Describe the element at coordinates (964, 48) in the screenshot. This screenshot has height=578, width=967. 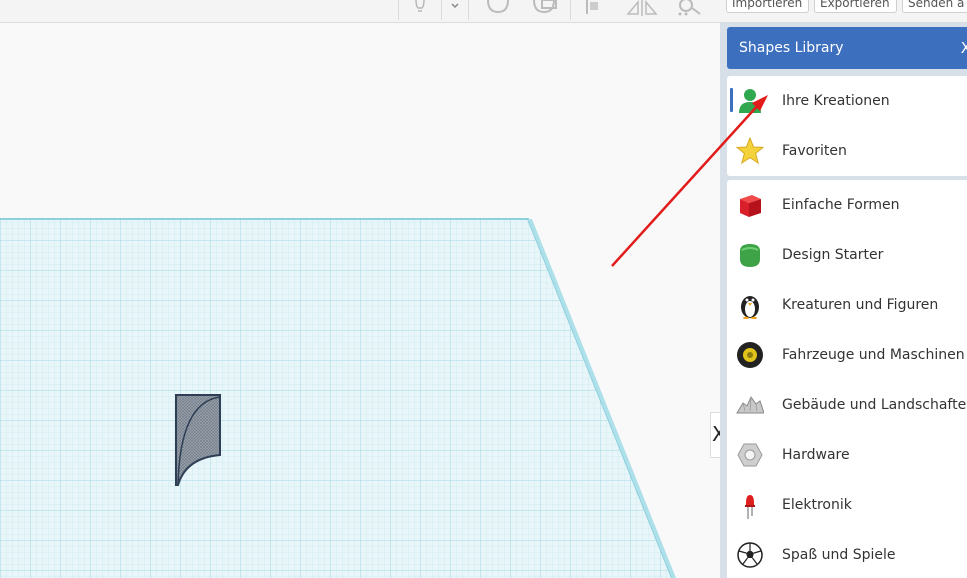
I see `panel-close-button: X` at that location.